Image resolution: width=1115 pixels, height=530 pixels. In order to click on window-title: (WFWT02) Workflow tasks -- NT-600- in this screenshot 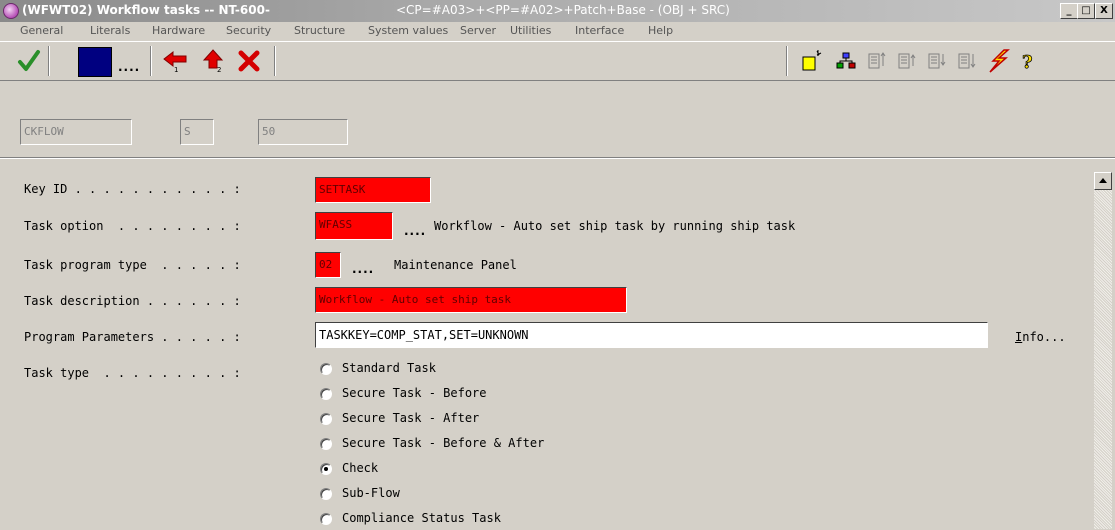, I will do `click(146, 10)`.